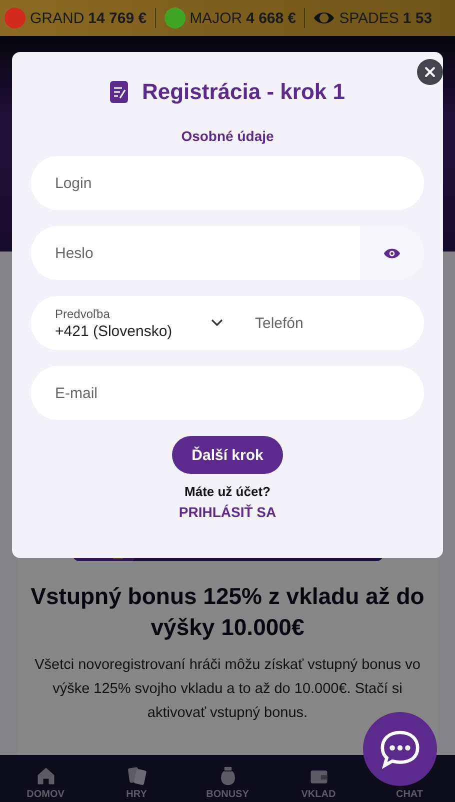 This screenshot has width=455, height=802. I want to click on close-icon, so click(430, 72).